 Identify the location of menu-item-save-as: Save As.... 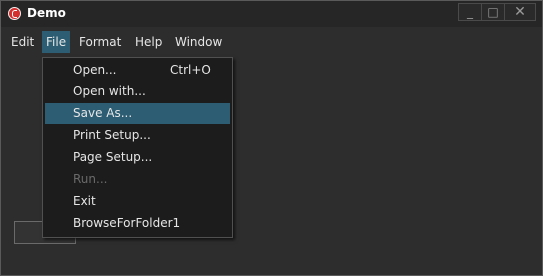
(137, 113).